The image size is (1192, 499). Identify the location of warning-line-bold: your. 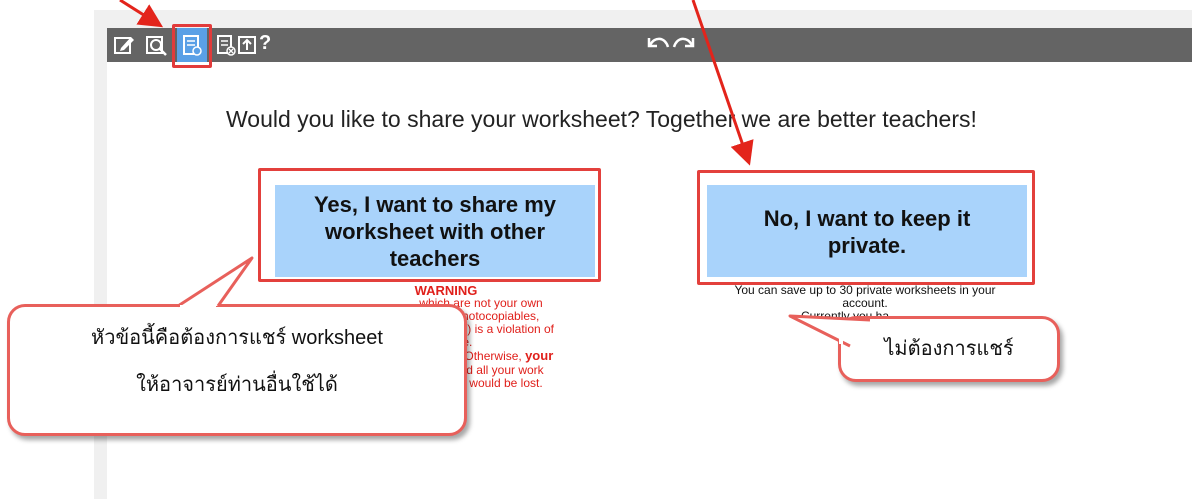
(539, 355).